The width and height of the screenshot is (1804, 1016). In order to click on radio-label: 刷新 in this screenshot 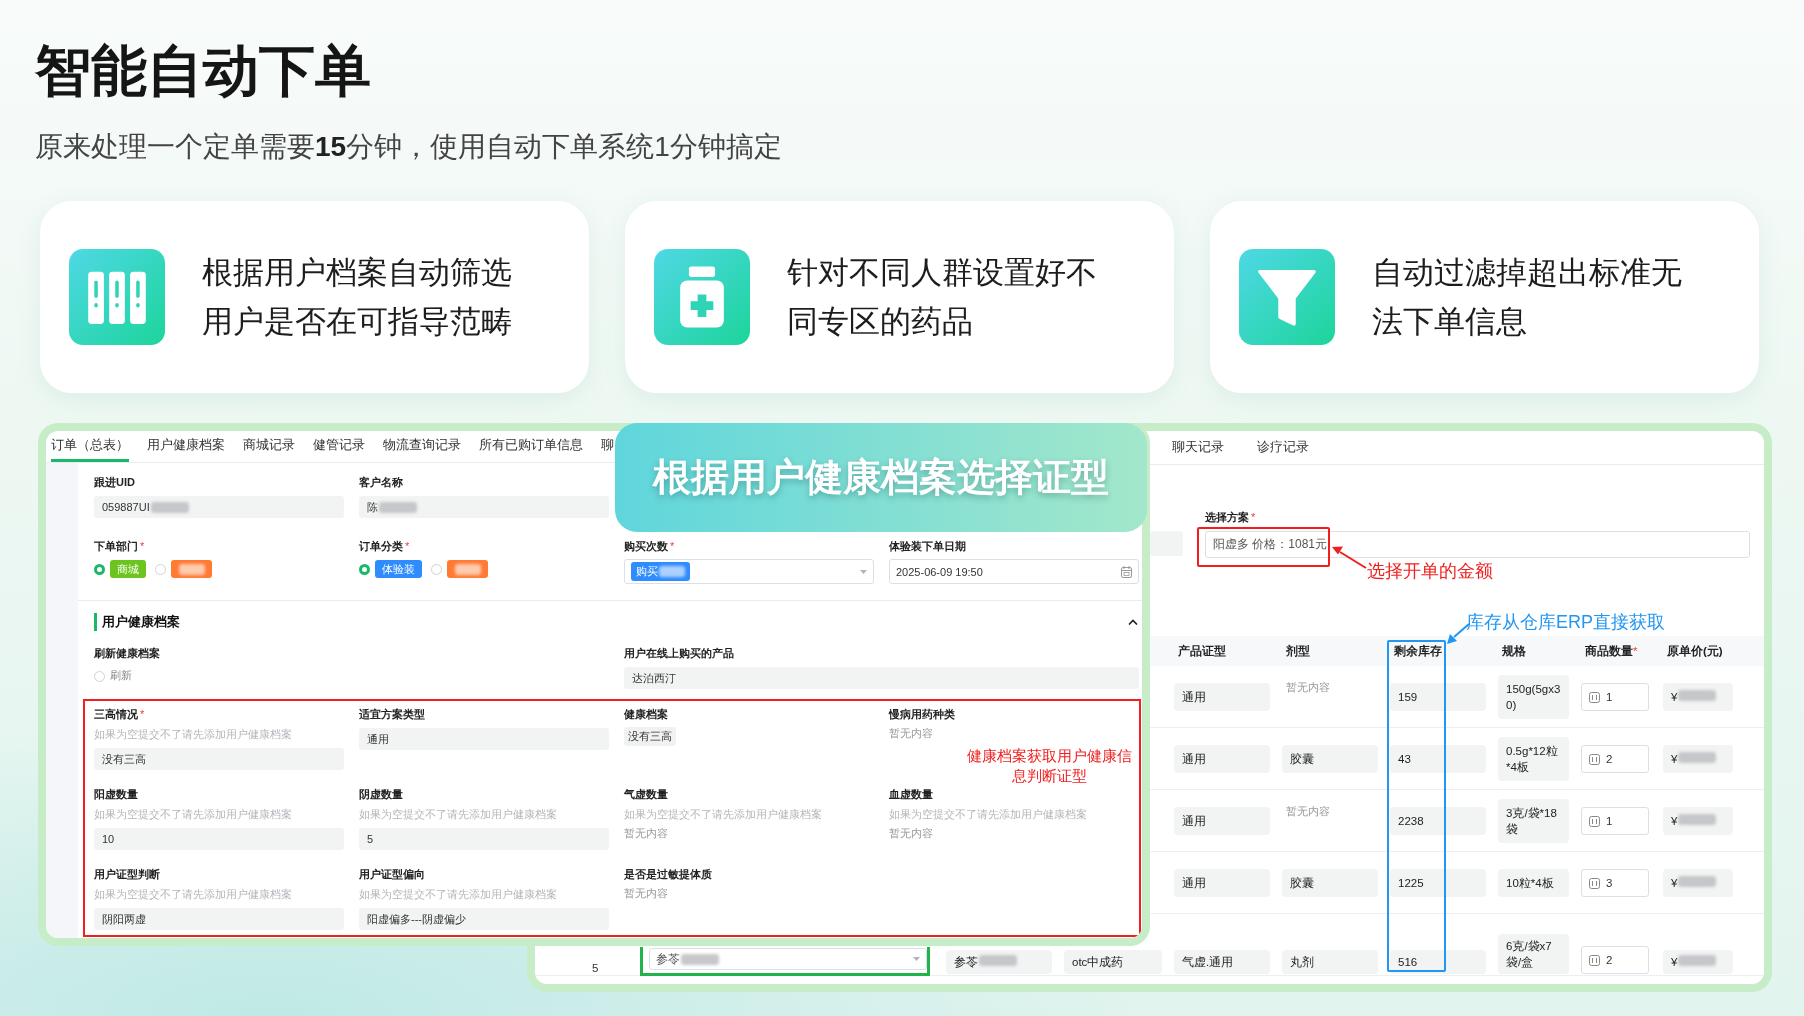, I will do `click(121, 676)`.